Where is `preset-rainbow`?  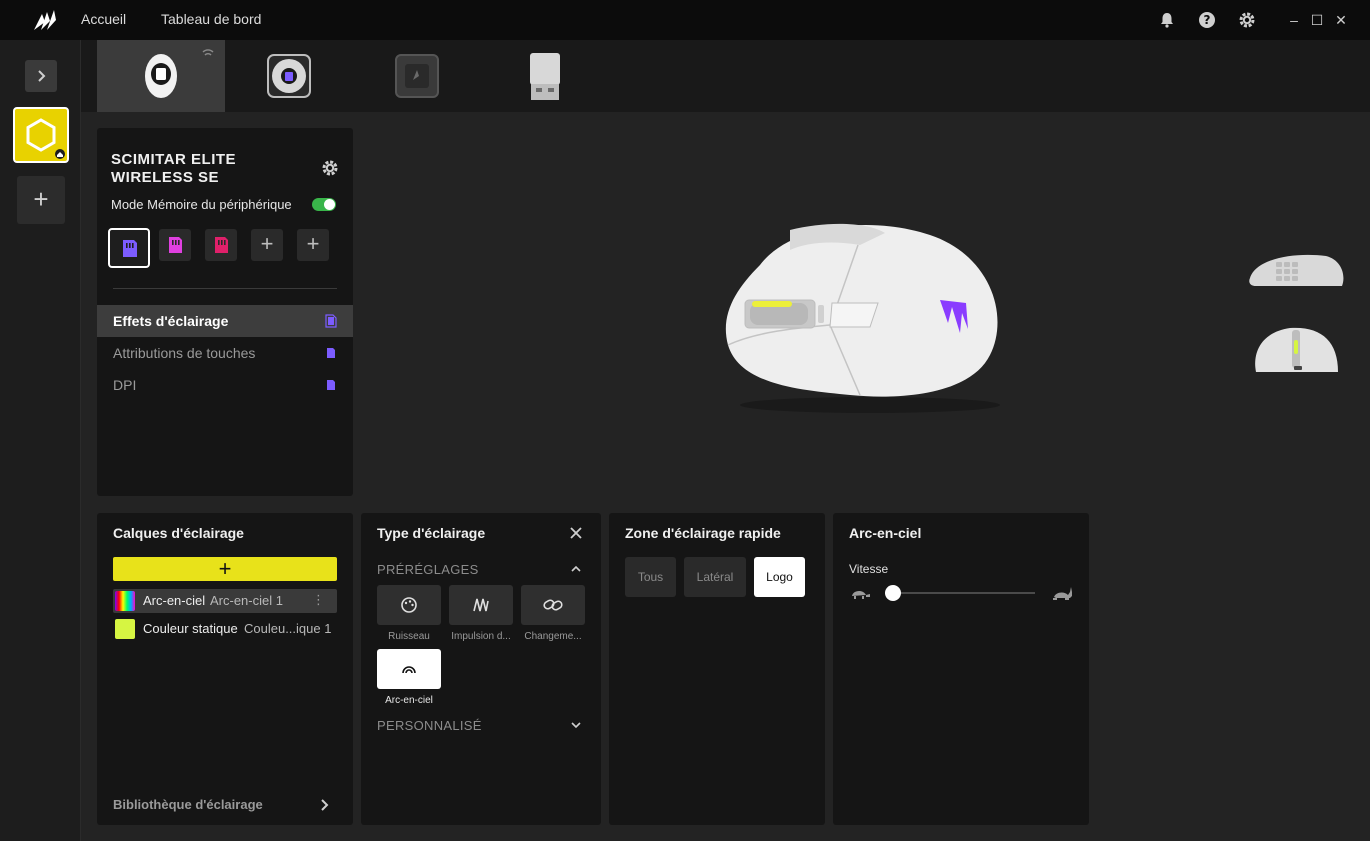 preset-rainbow is located at coordinates (409, 669).